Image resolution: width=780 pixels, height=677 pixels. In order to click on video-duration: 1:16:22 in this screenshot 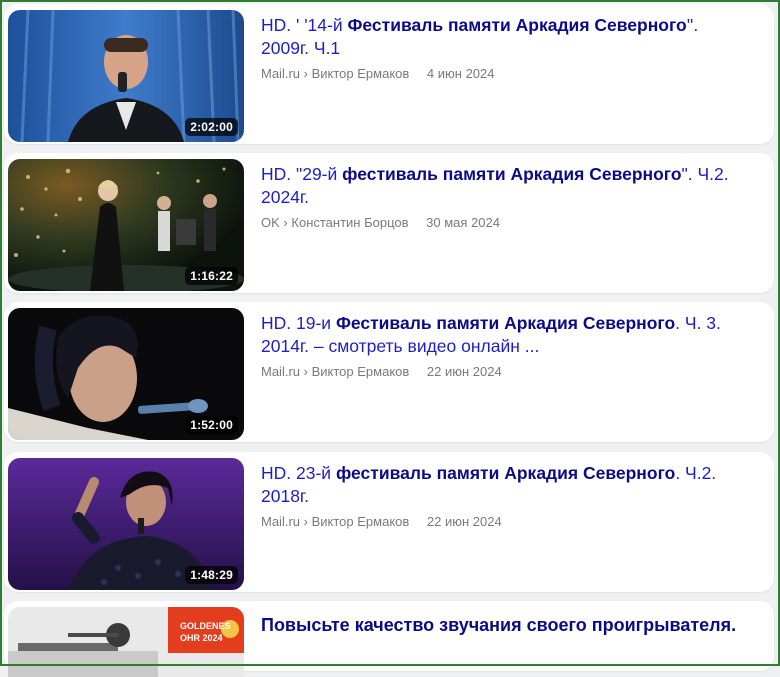, I will do `click(211, 276)`.